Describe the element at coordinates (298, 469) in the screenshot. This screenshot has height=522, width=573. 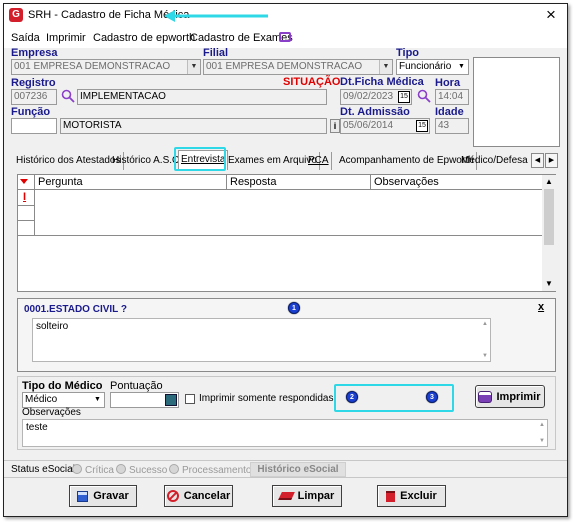
I see `historico-esocial-button: Histórico eSocial` at that location.